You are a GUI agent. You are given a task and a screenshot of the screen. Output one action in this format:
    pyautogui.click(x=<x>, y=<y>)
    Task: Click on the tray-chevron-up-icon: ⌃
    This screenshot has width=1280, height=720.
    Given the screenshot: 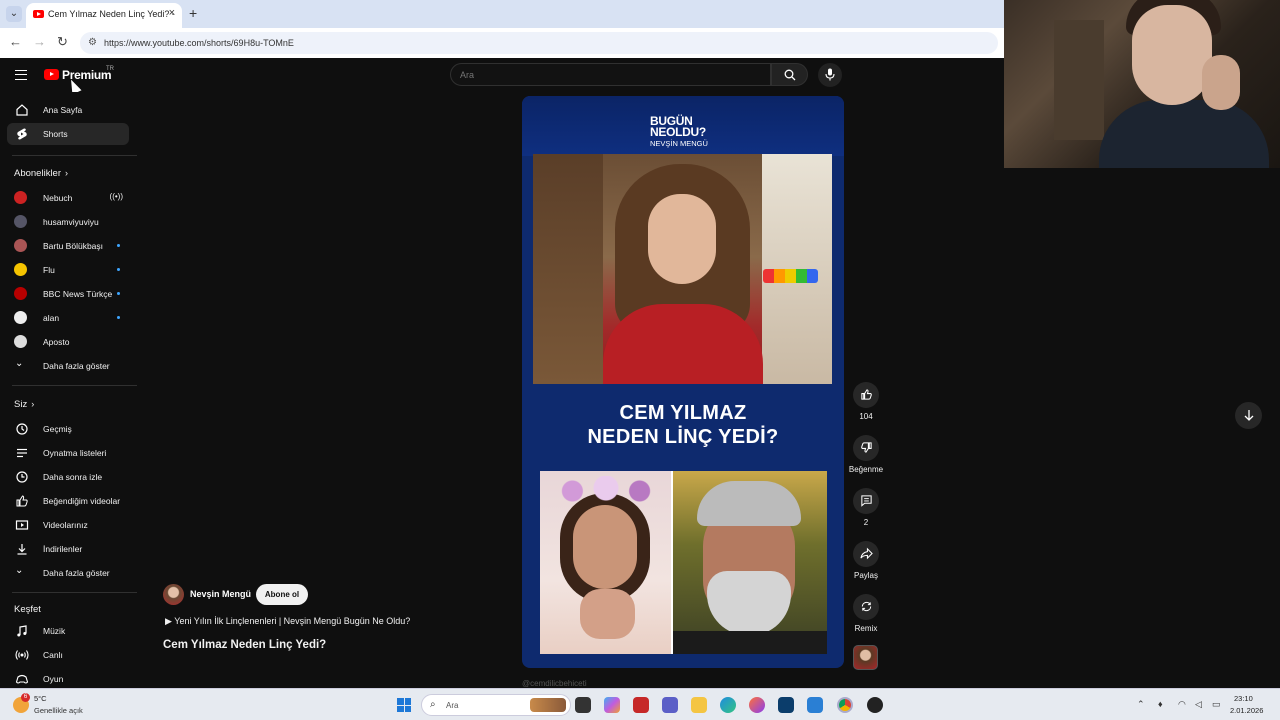 What is the action you would take?
    pyautogui.click(x=1141, y=704)
    